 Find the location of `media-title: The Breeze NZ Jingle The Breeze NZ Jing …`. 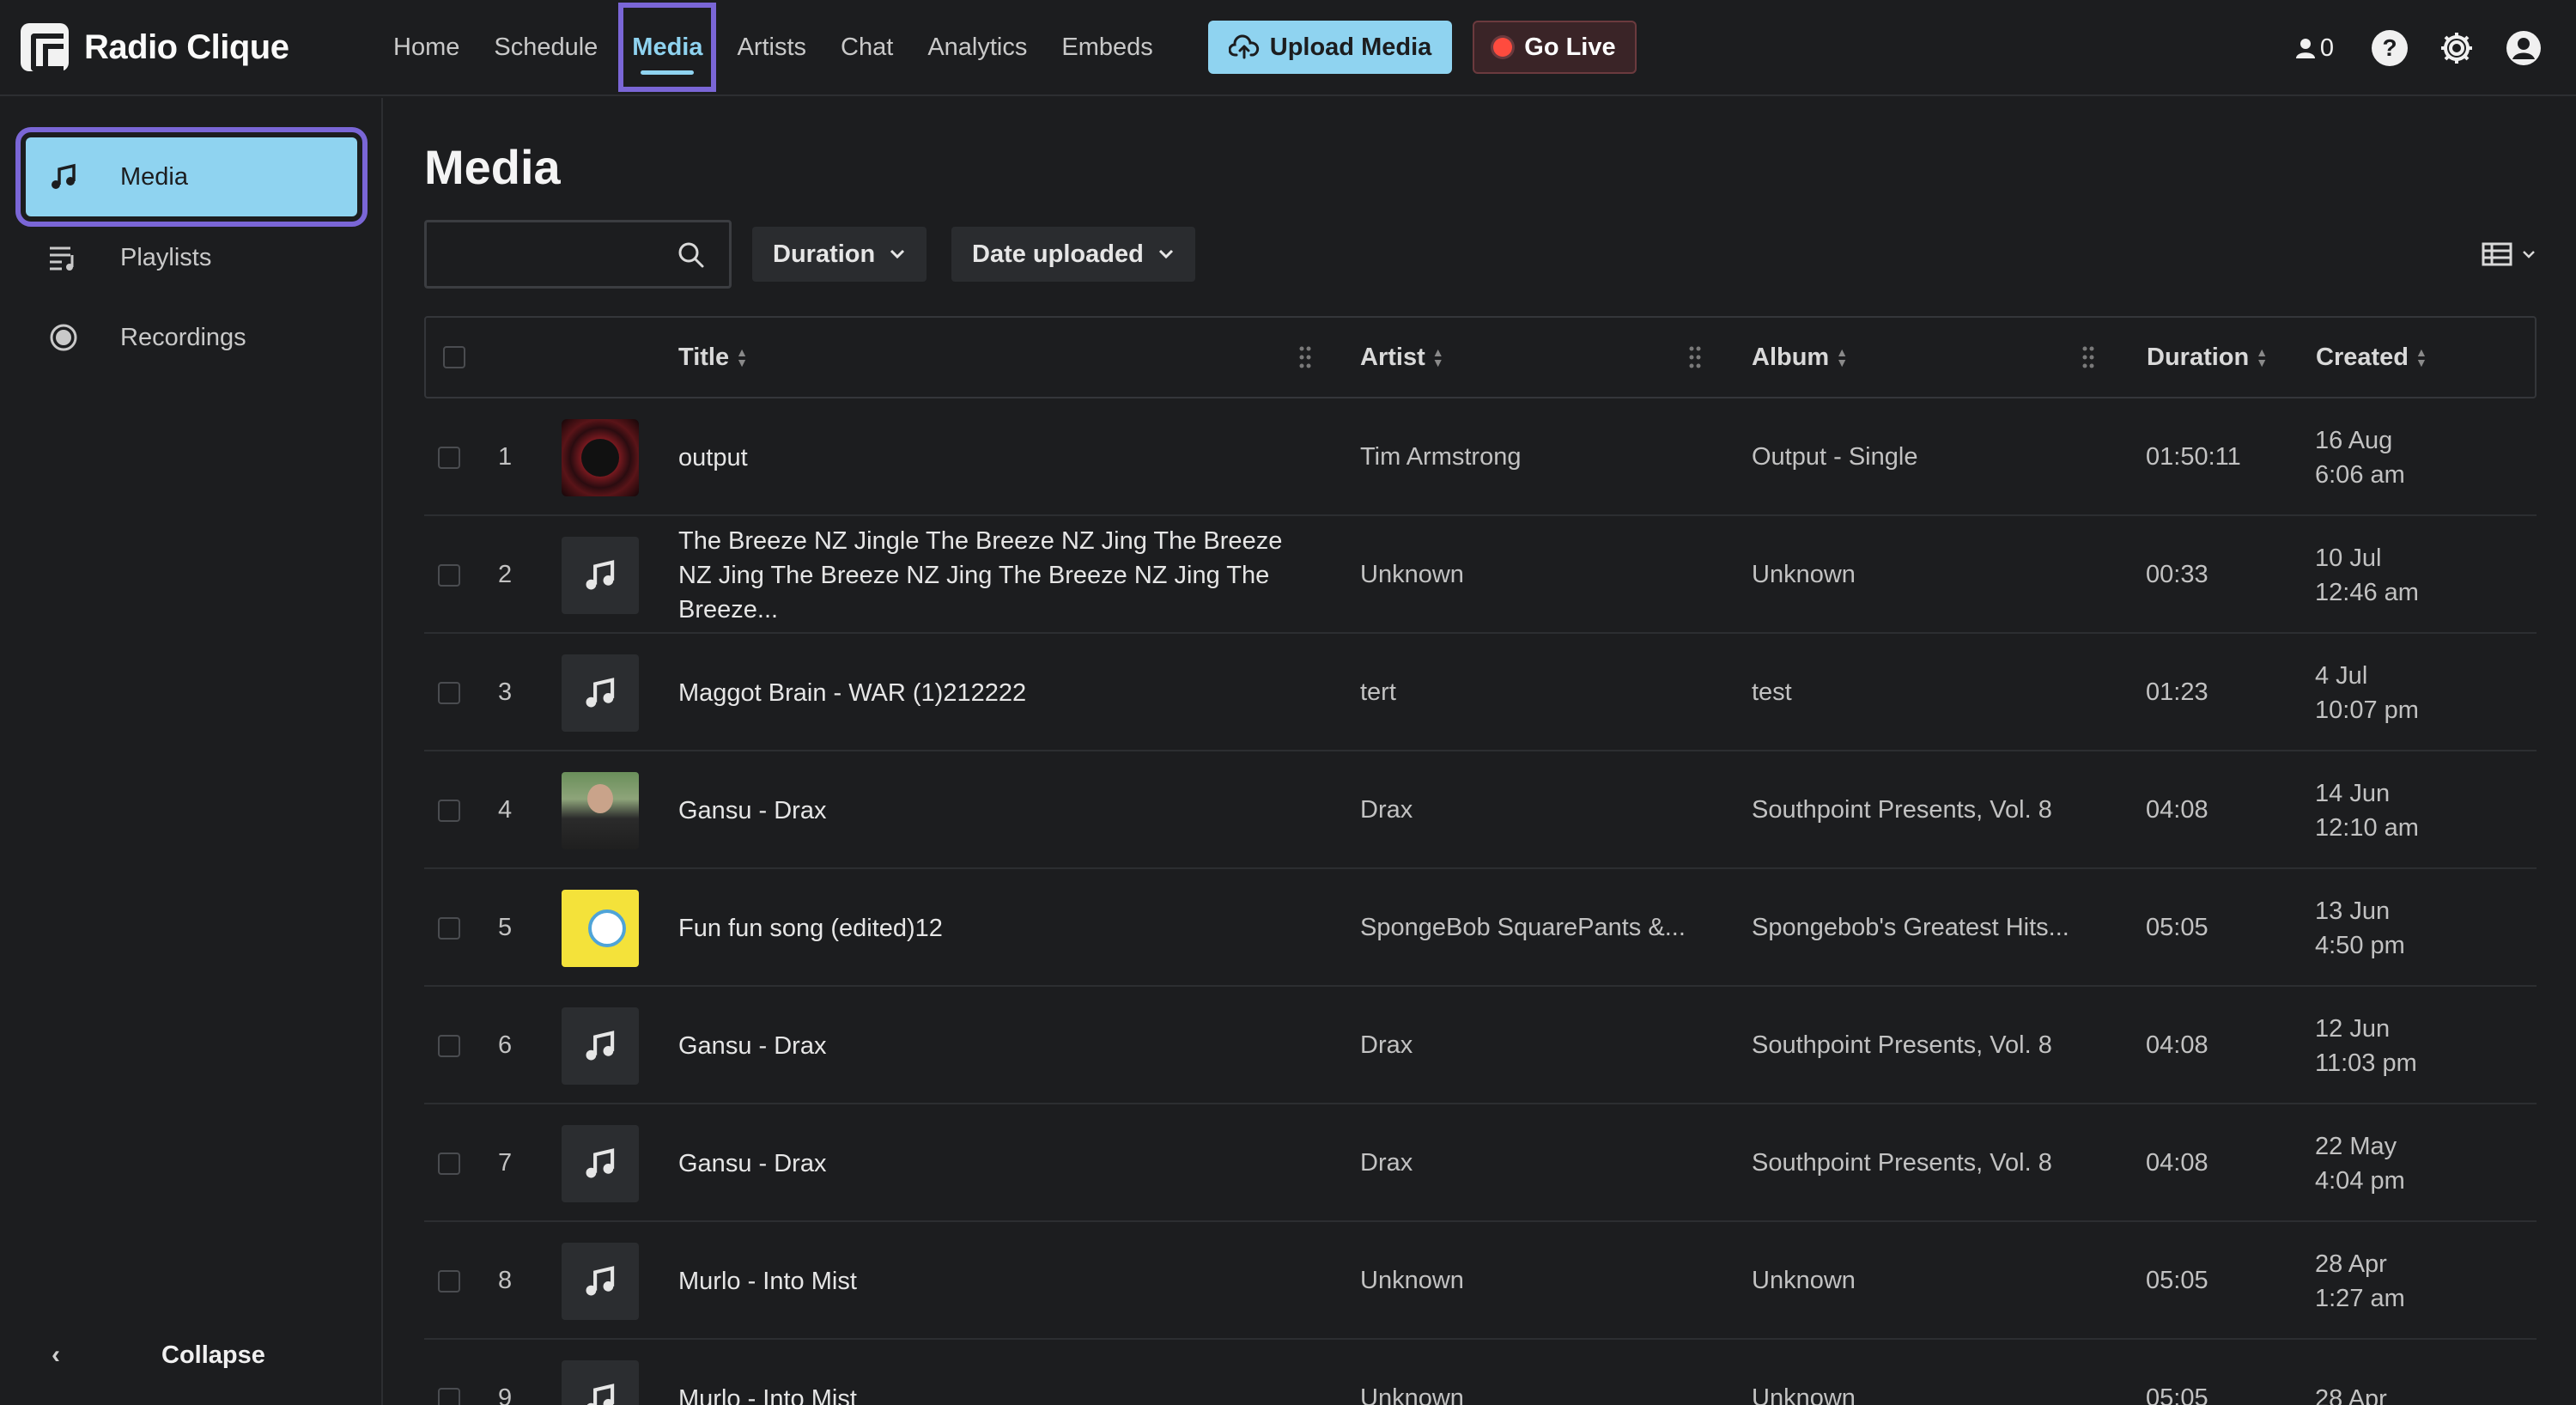

media-title: The Breeze NZ Jingle The Breeze NZ Jing … is located at coordinates (996, 575).